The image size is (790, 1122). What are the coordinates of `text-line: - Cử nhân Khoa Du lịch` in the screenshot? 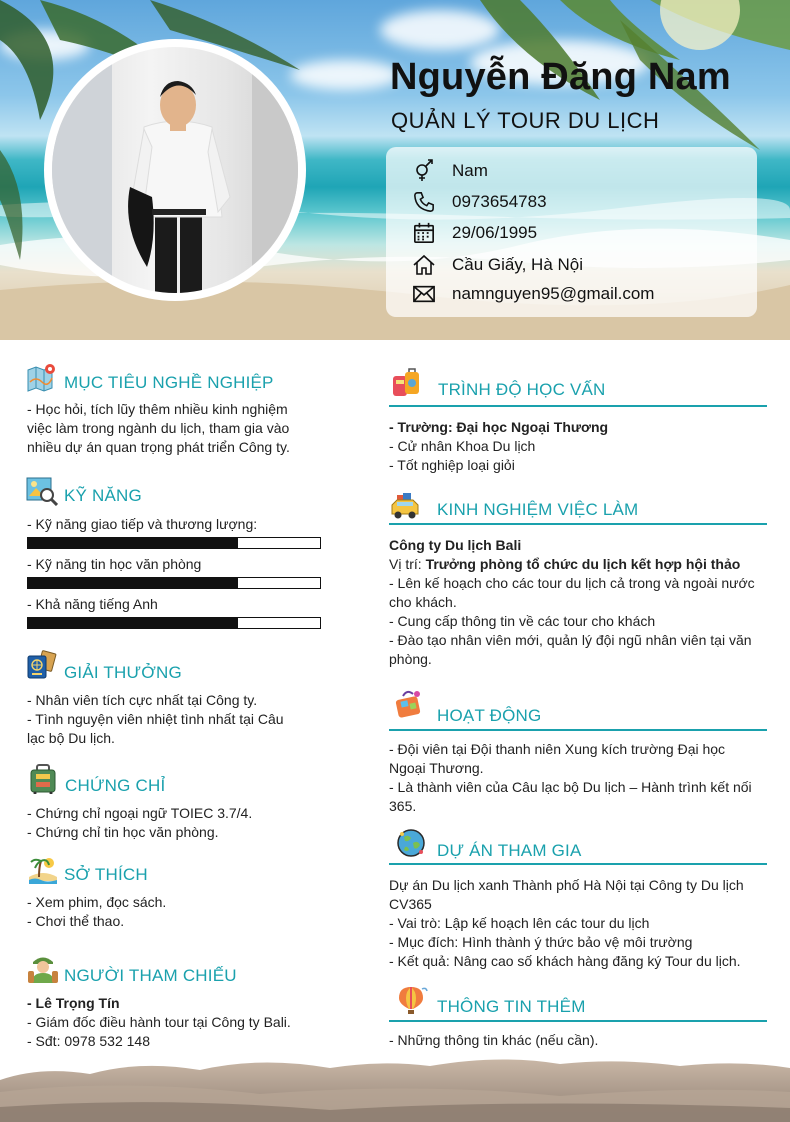 It's located at (462, 446).